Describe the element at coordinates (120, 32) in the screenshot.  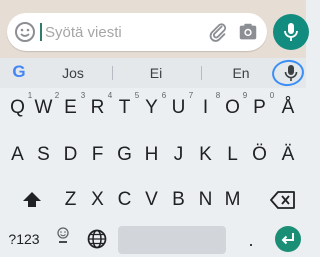
I see `message-input` at that location.